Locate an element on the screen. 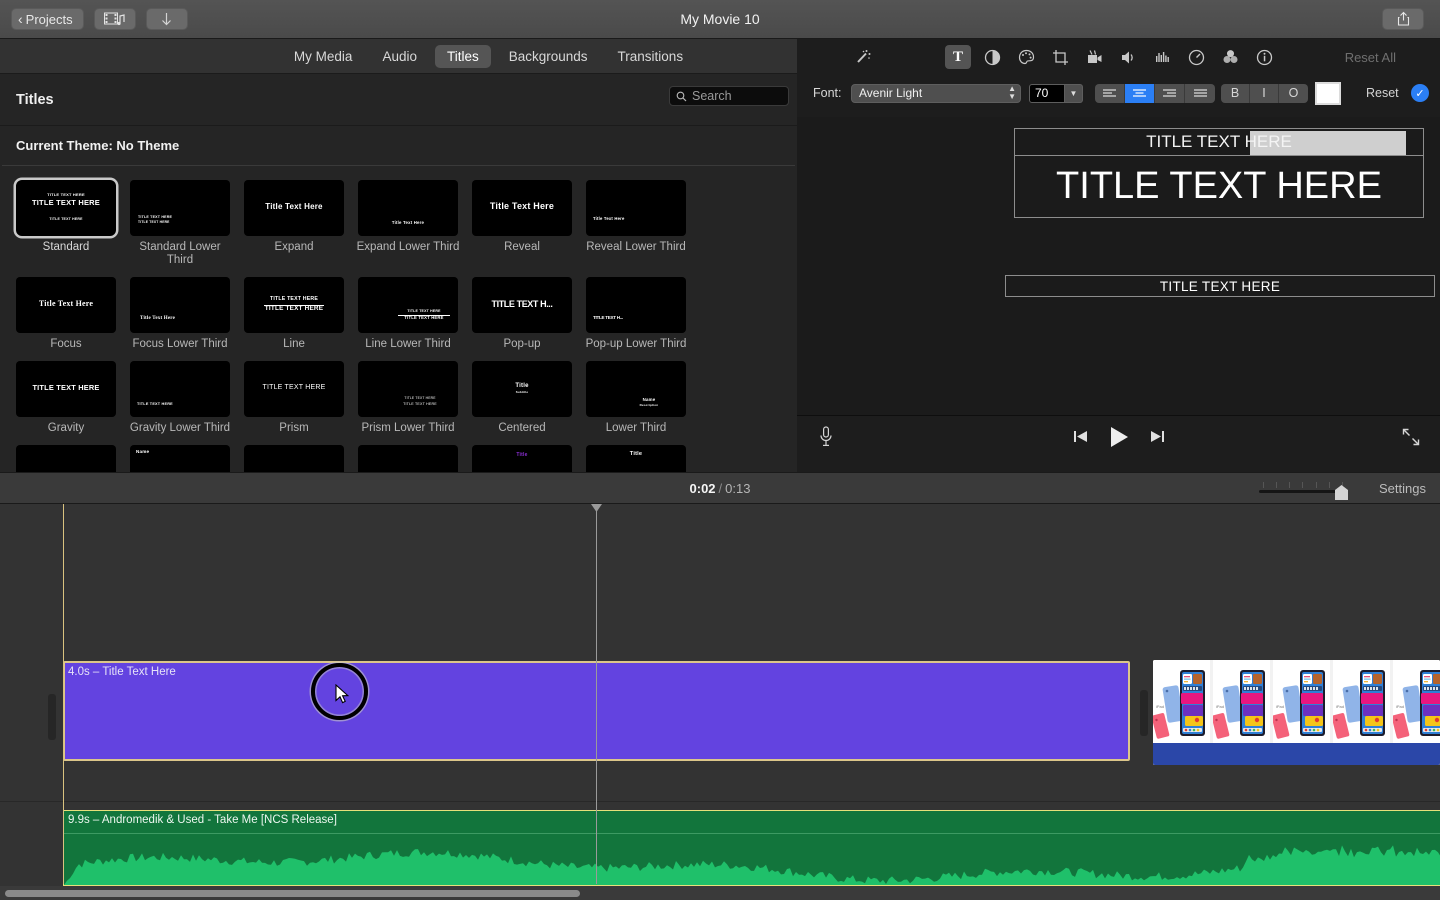 The image size is (1440, 900). title-template-focus: Title Text Here Focus is located at coordinates (66, 314).